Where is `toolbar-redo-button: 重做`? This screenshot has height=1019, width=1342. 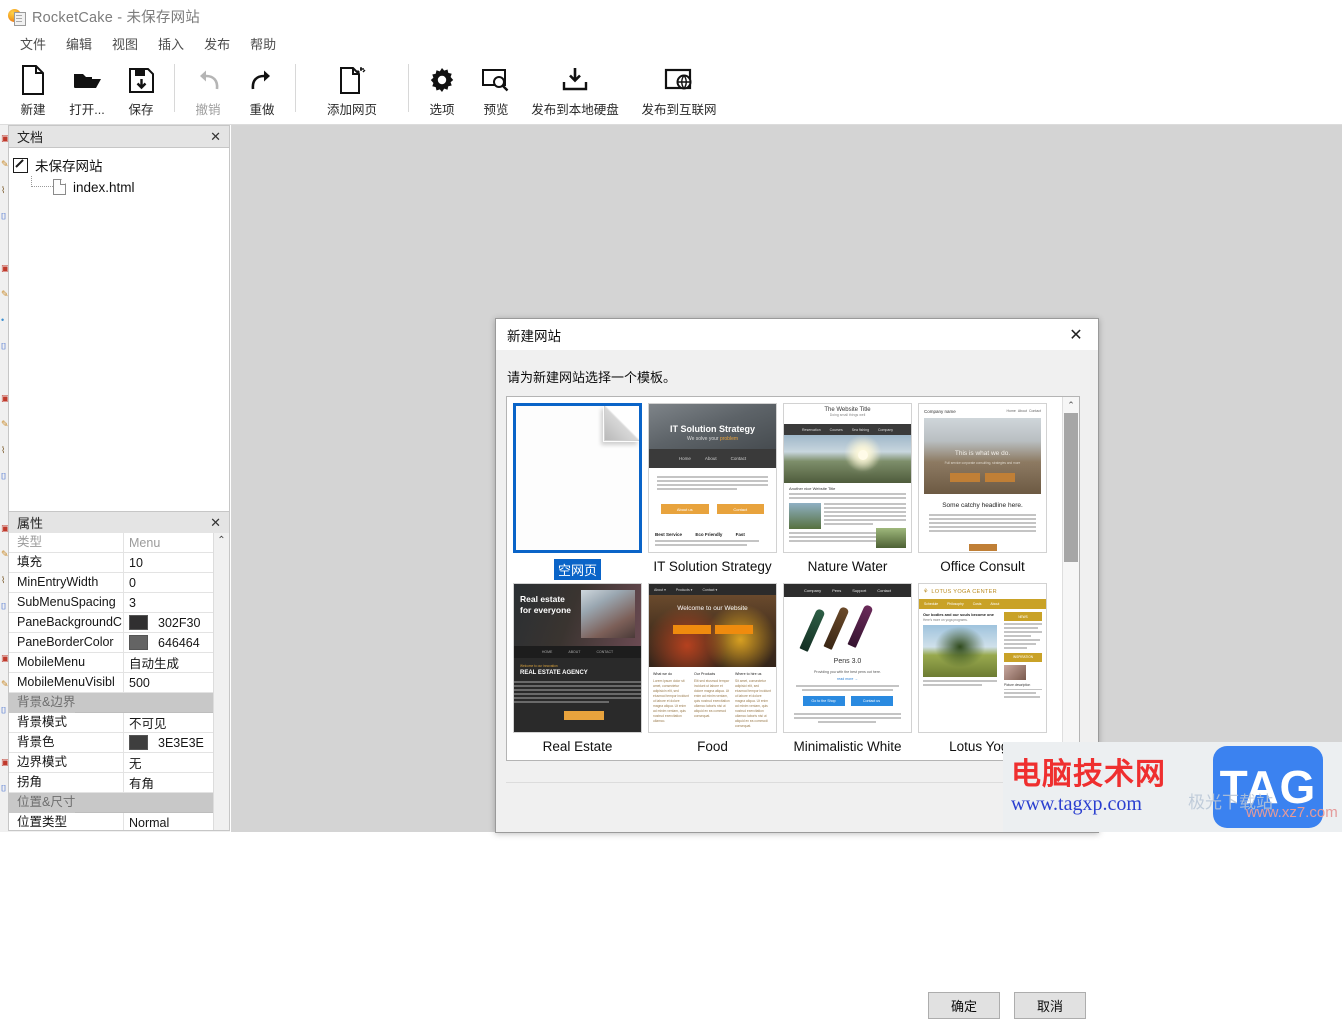
toolbar-redo-button: 重做 is located at coordinates (262, 88).